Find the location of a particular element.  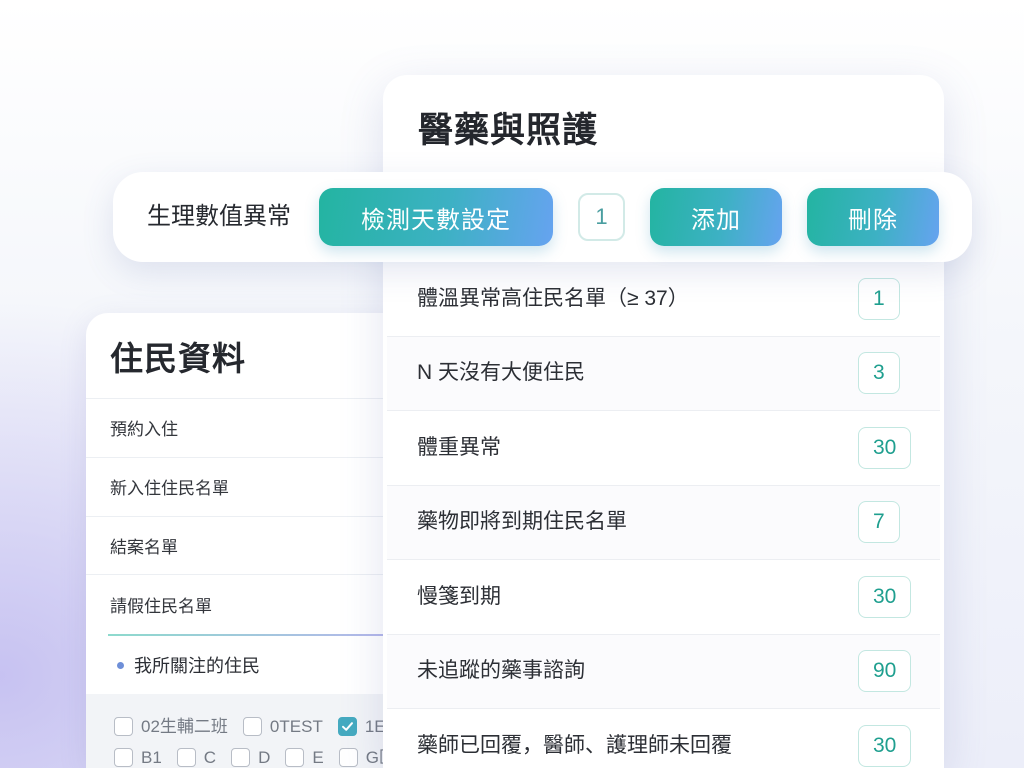

row-chronic-prescription-expiring: 慢箋到期 30 is located at coordinates (663, 597).